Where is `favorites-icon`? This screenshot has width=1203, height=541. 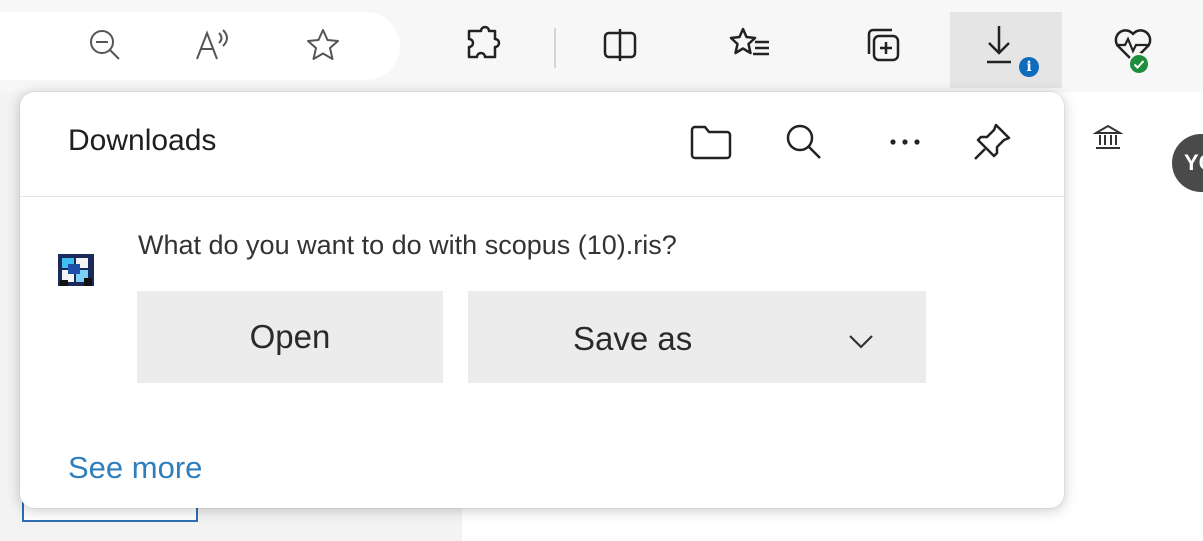 favorites-icon is located at coordinates (750, 45).